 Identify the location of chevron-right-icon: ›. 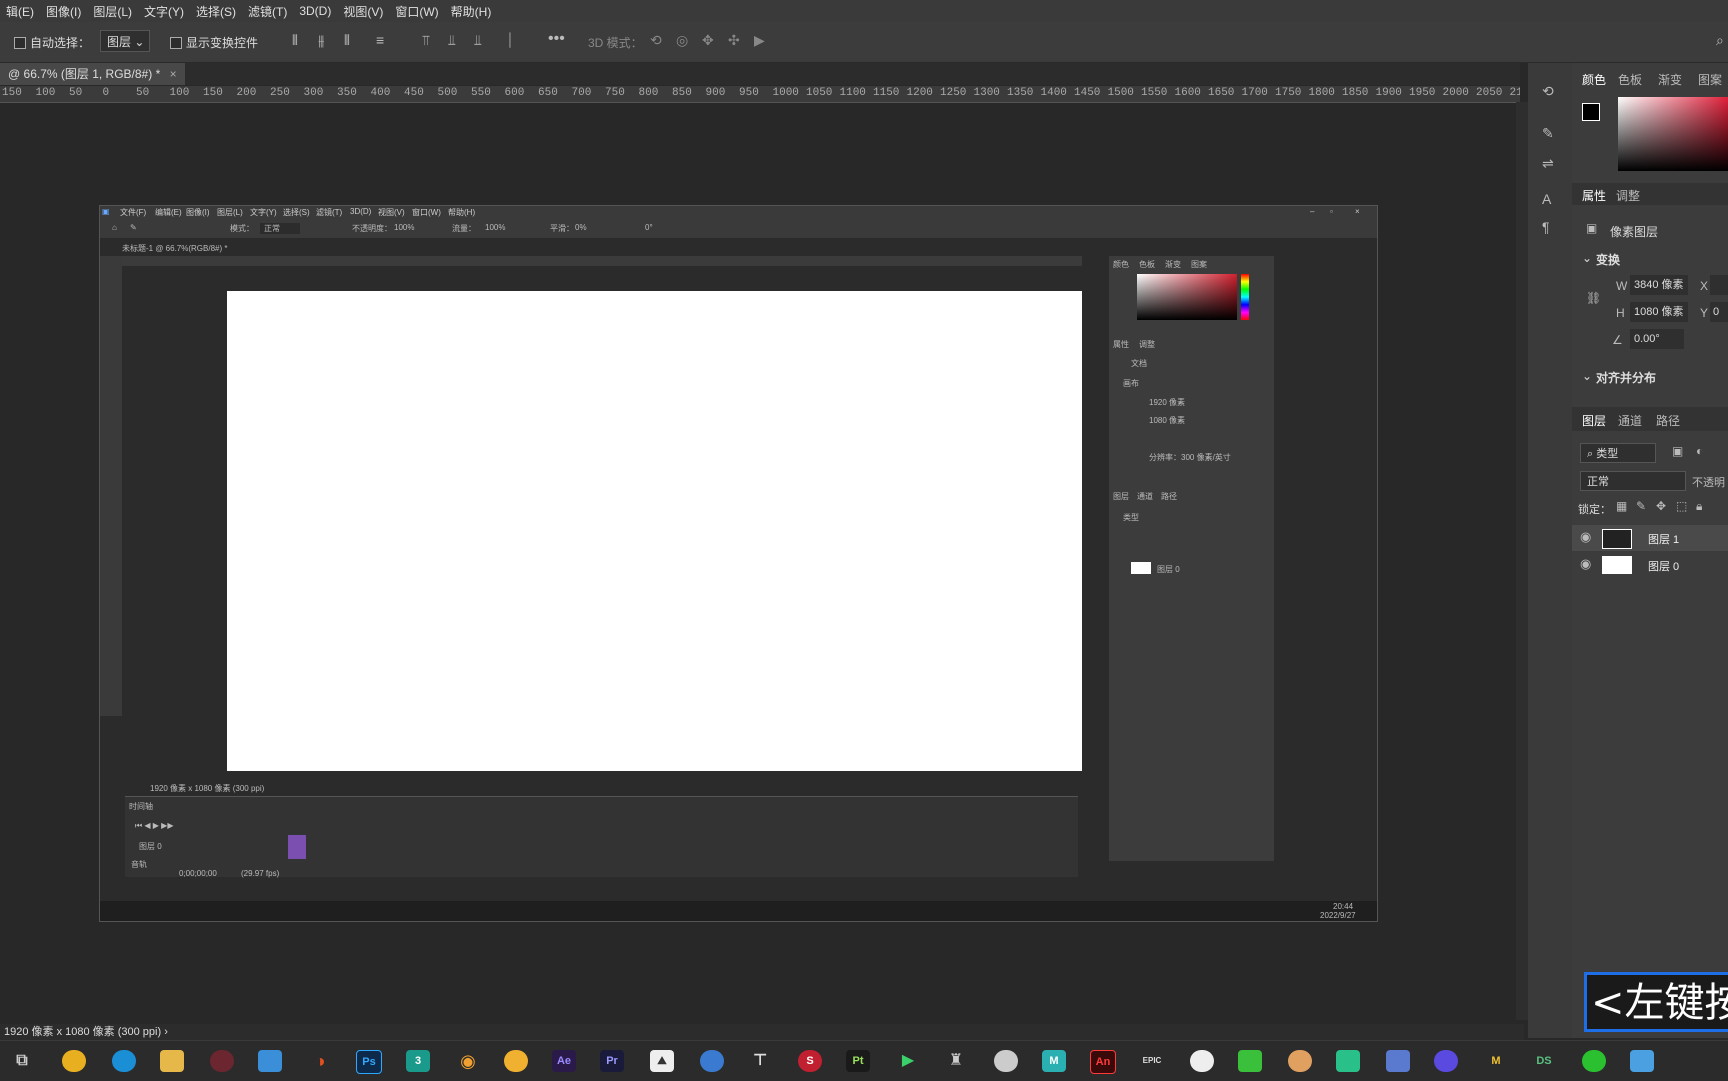
(166, 1032).